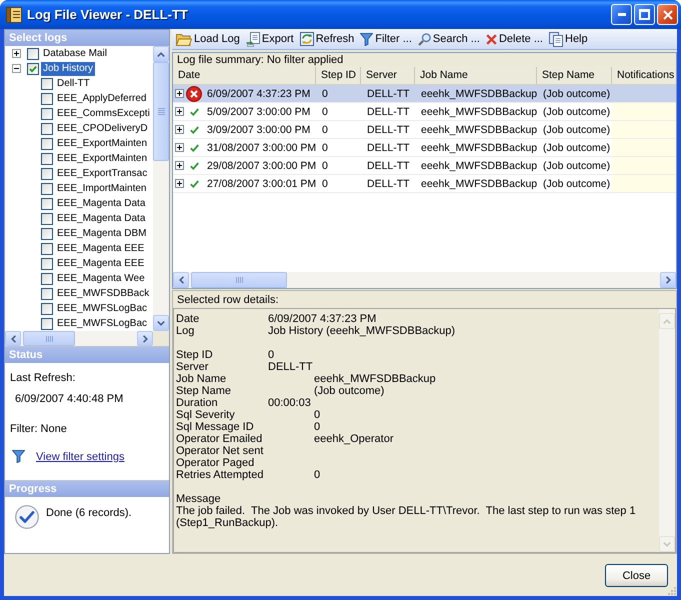 The width and height of the screenshot is (681, 600). What do you see at coordinates (101, 279) in the screenshot?
I see `tree-item: EEE_Magenta Wee` at bounding box center [101, 279].